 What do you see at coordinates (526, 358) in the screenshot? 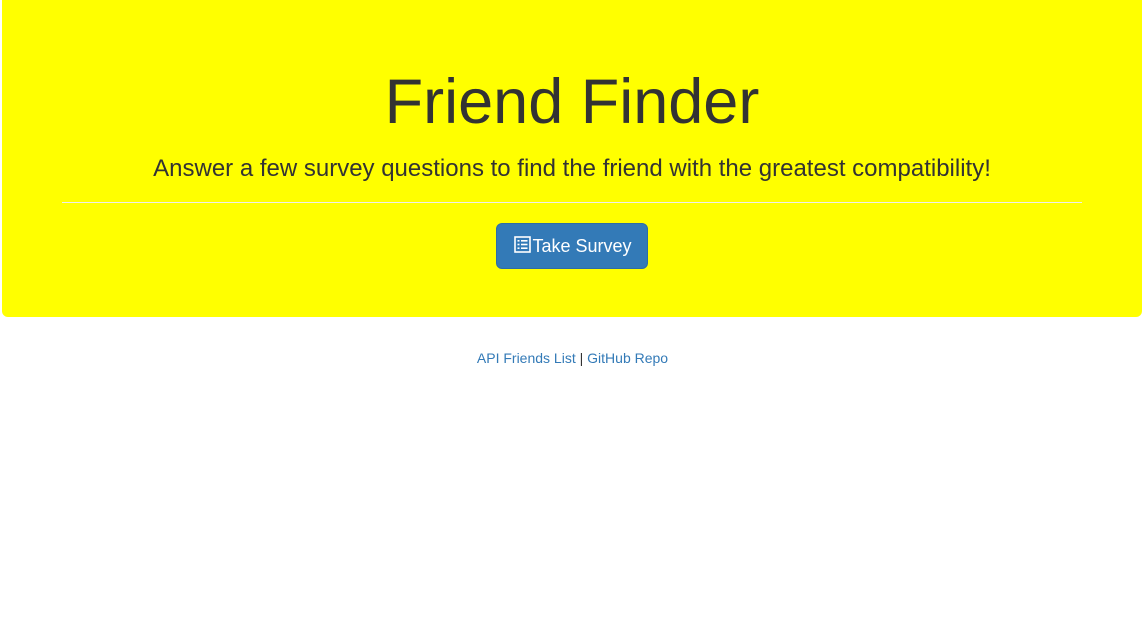
I see `api-friends-list-link: API Friends List` at bounding box center [526, 358].